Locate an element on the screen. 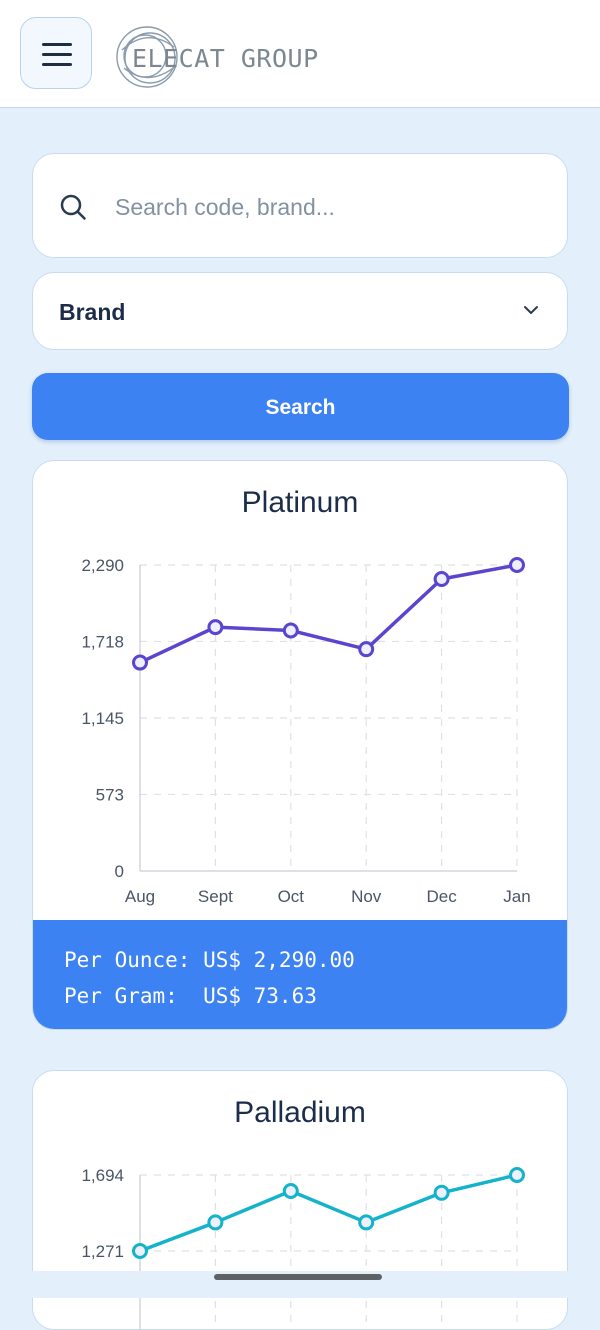 This screenshot has width=600, height=1330. menu-button is located at coordinates (56, 53).